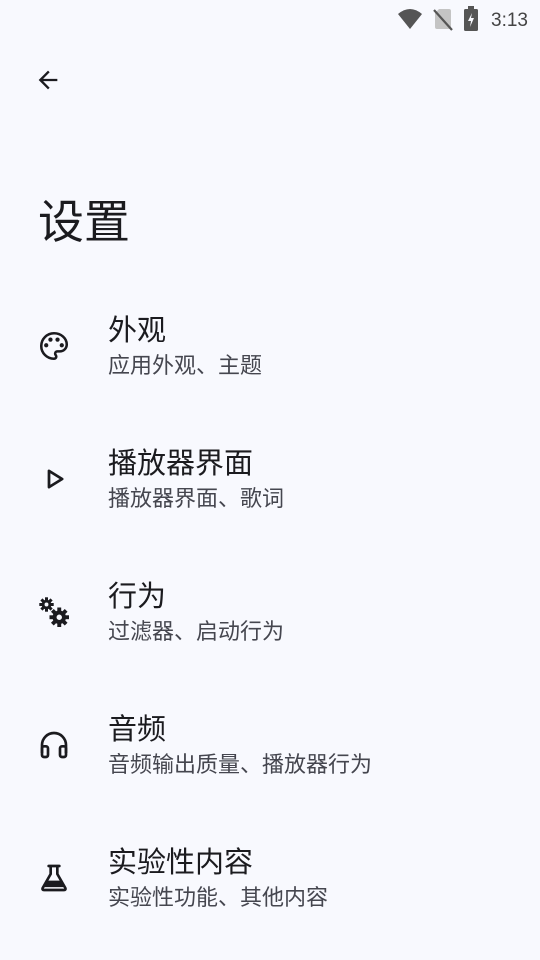 The width and height of the screenshot is (540, 960). What do you see at coordinates (196, 632) in the screenshot?
I see `settings-item-subtitle: 过滤器、启动行为` at bounding box center [196, 632].